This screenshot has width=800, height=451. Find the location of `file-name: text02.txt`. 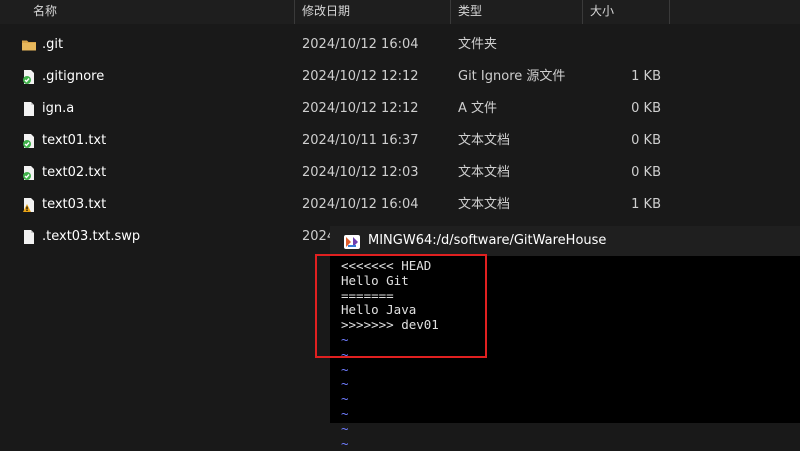

file-name: text02.txt is located at coordinates (74, 172).